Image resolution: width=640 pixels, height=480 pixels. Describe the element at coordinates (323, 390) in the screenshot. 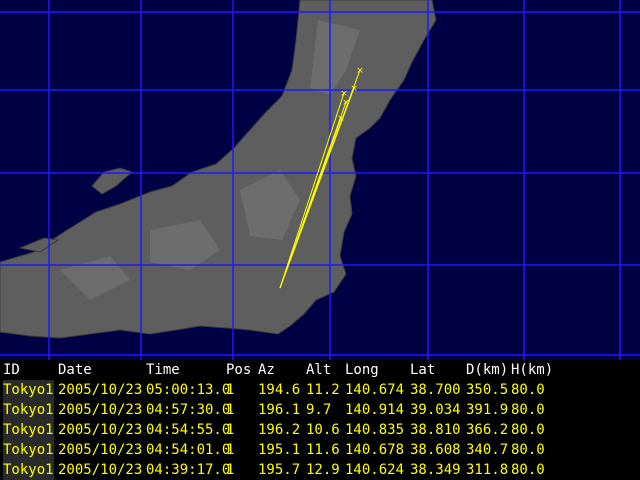

I see `cell-alt: 11.2` at that location.